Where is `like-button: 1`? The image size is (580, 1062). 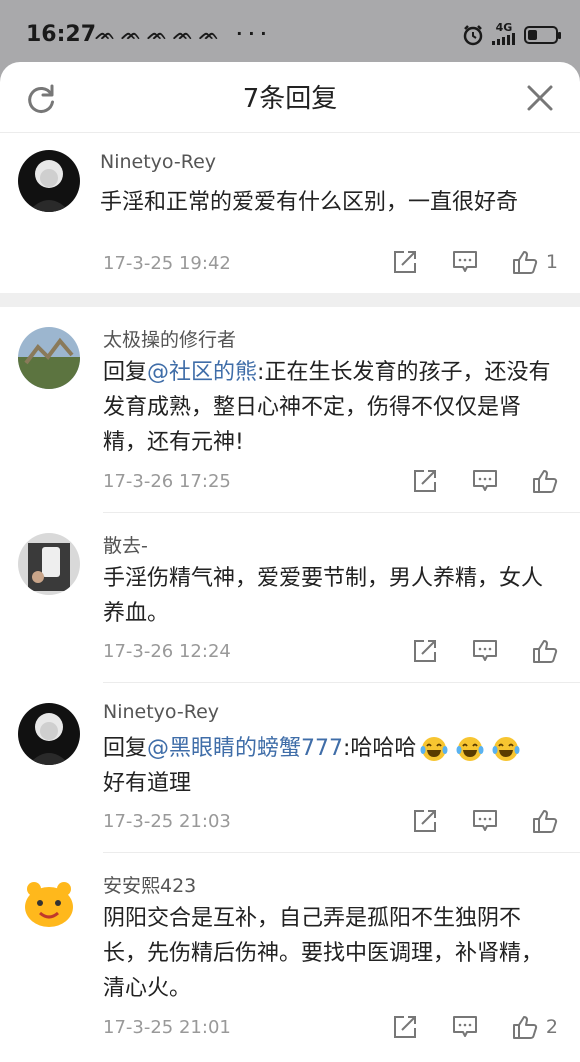
like-button: 1 is located at coordinates (535, 262).